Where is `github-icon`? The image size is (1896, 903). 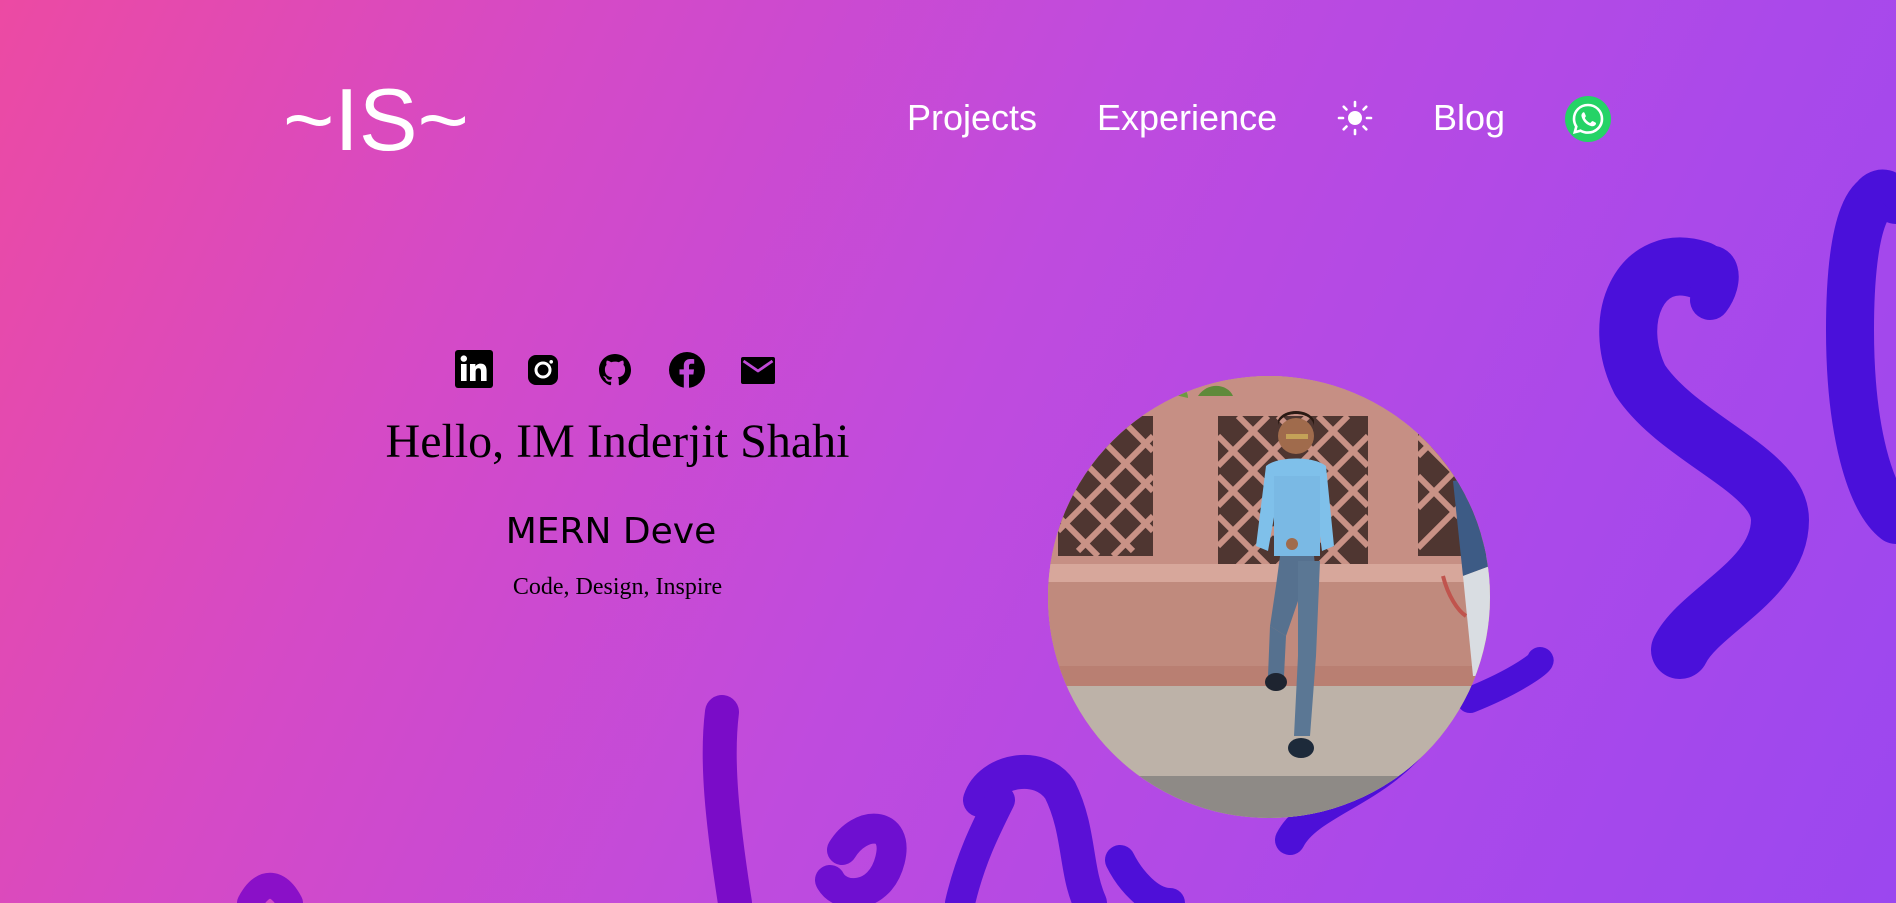 github-icon is located at coordinates (615, 370).